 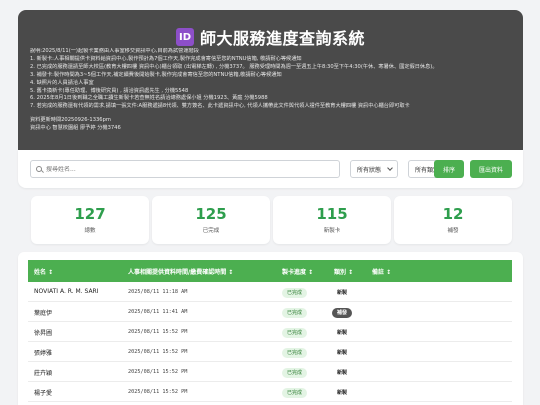 I want to click on search-icon, so click(x=39, y=169).